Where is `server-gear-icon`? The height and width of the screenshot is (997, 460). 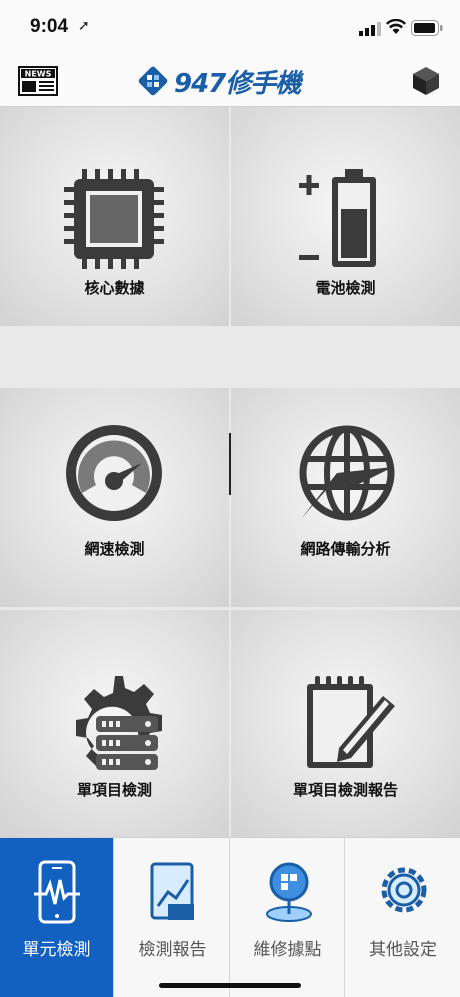
server-gear-icon is located at coordinates (119, 723).